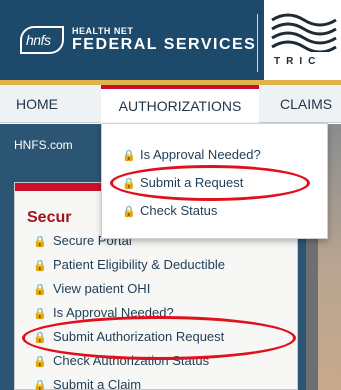 The image size is (341, 390). What do you see at coordinates (164, 44) in the screenshot?
I see `brand-title: FEDERAL SERVICES` at bounding box center [164, 44].